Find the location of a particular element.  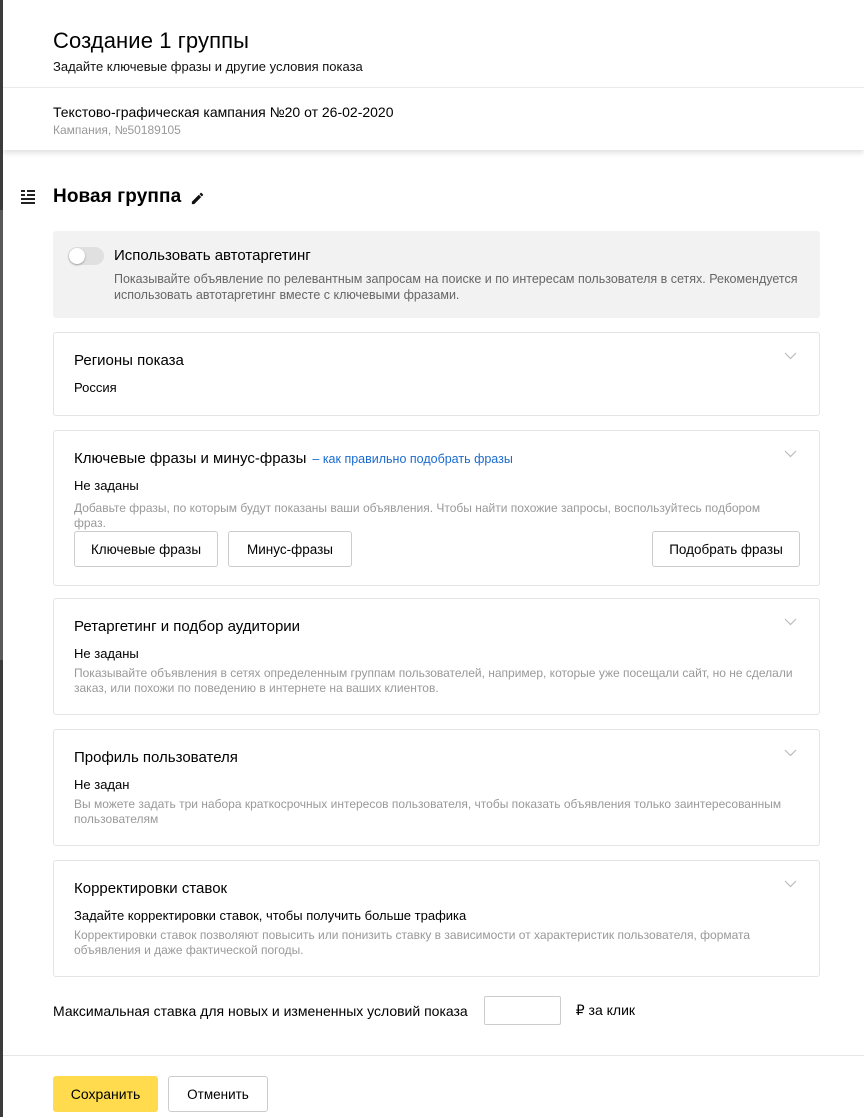

max-bid-input is located at coordinates (522, 1010).